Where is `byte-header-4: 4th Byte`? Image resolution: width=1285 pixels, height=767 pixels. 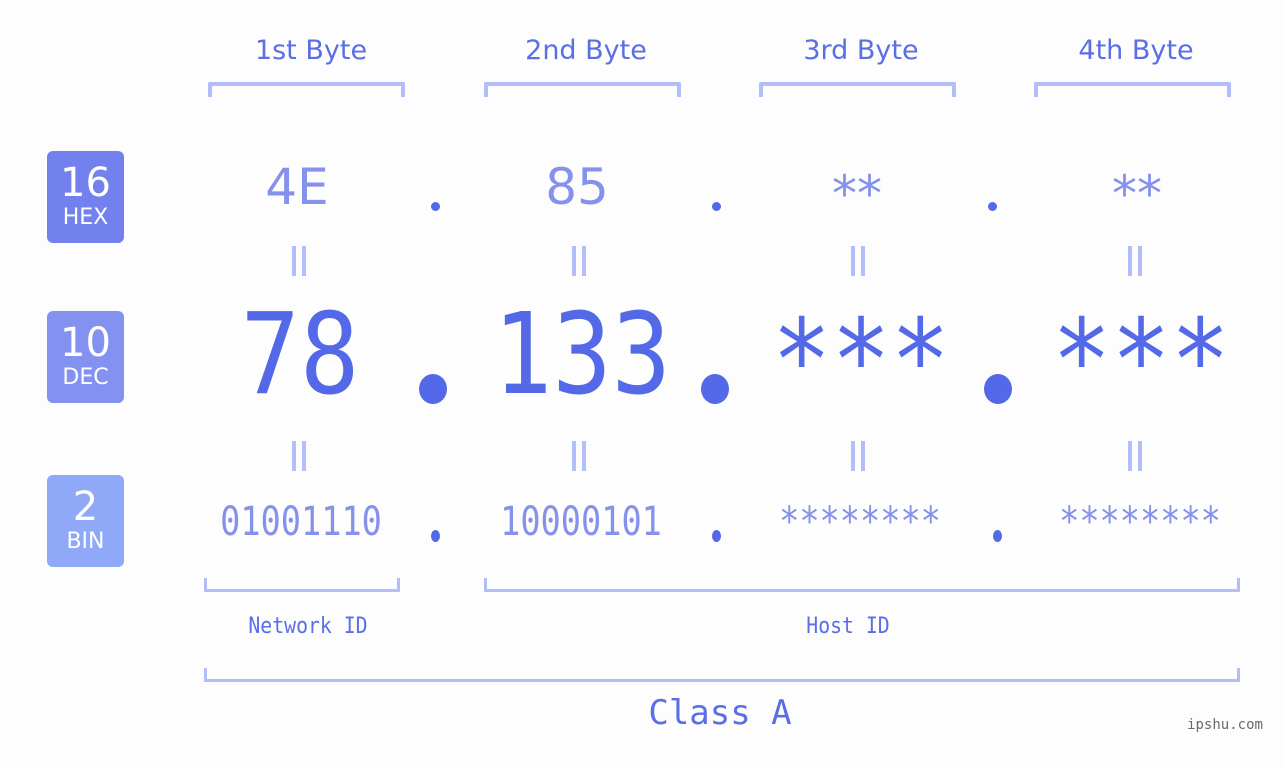 byte-header-4: 4th Byte is located at coordinates (1136, 50).